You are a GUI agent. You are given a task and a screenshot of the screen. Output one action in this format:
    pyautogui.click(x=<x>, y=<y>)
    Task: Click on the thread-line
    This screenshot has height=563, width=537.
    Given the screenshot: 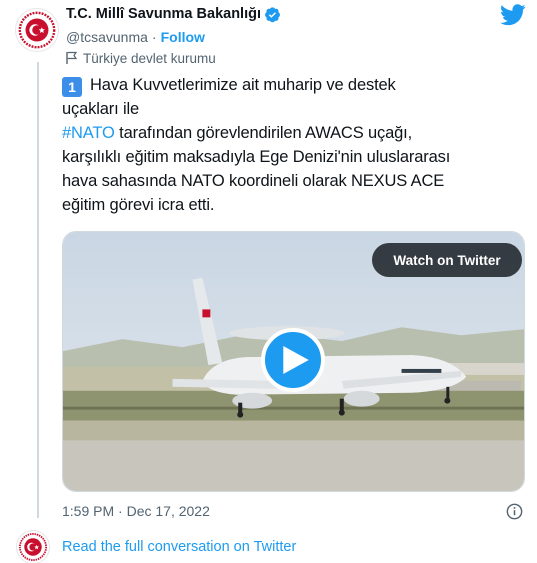 What is the action you would take?
    pyautogui.click(x=38, y=290)
    